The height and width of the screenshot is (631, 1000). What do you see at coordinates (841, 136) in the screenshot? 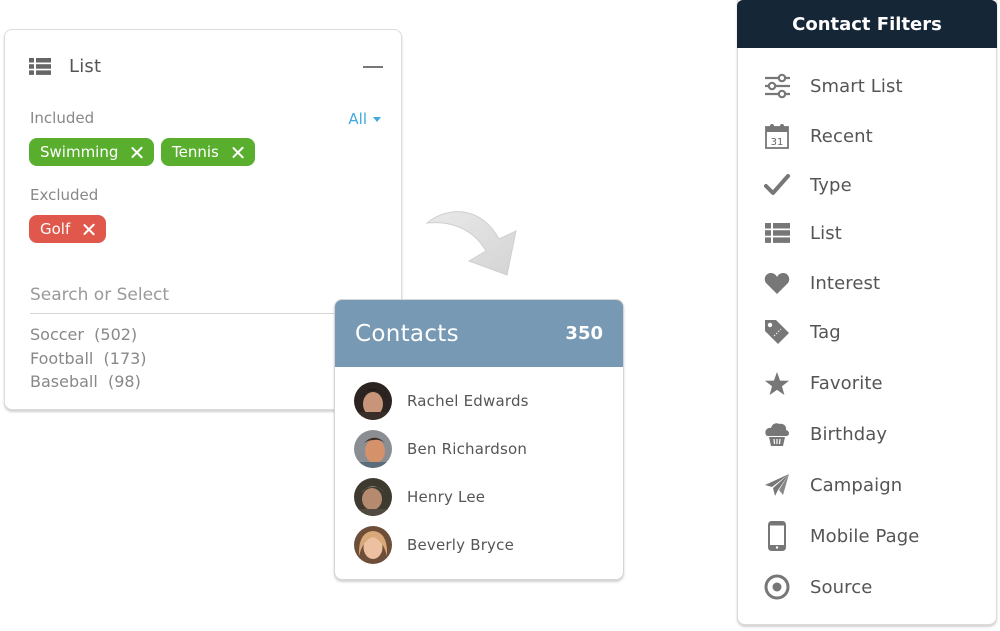
I see `filter-label: Recent` at bounding box center [841, 136].